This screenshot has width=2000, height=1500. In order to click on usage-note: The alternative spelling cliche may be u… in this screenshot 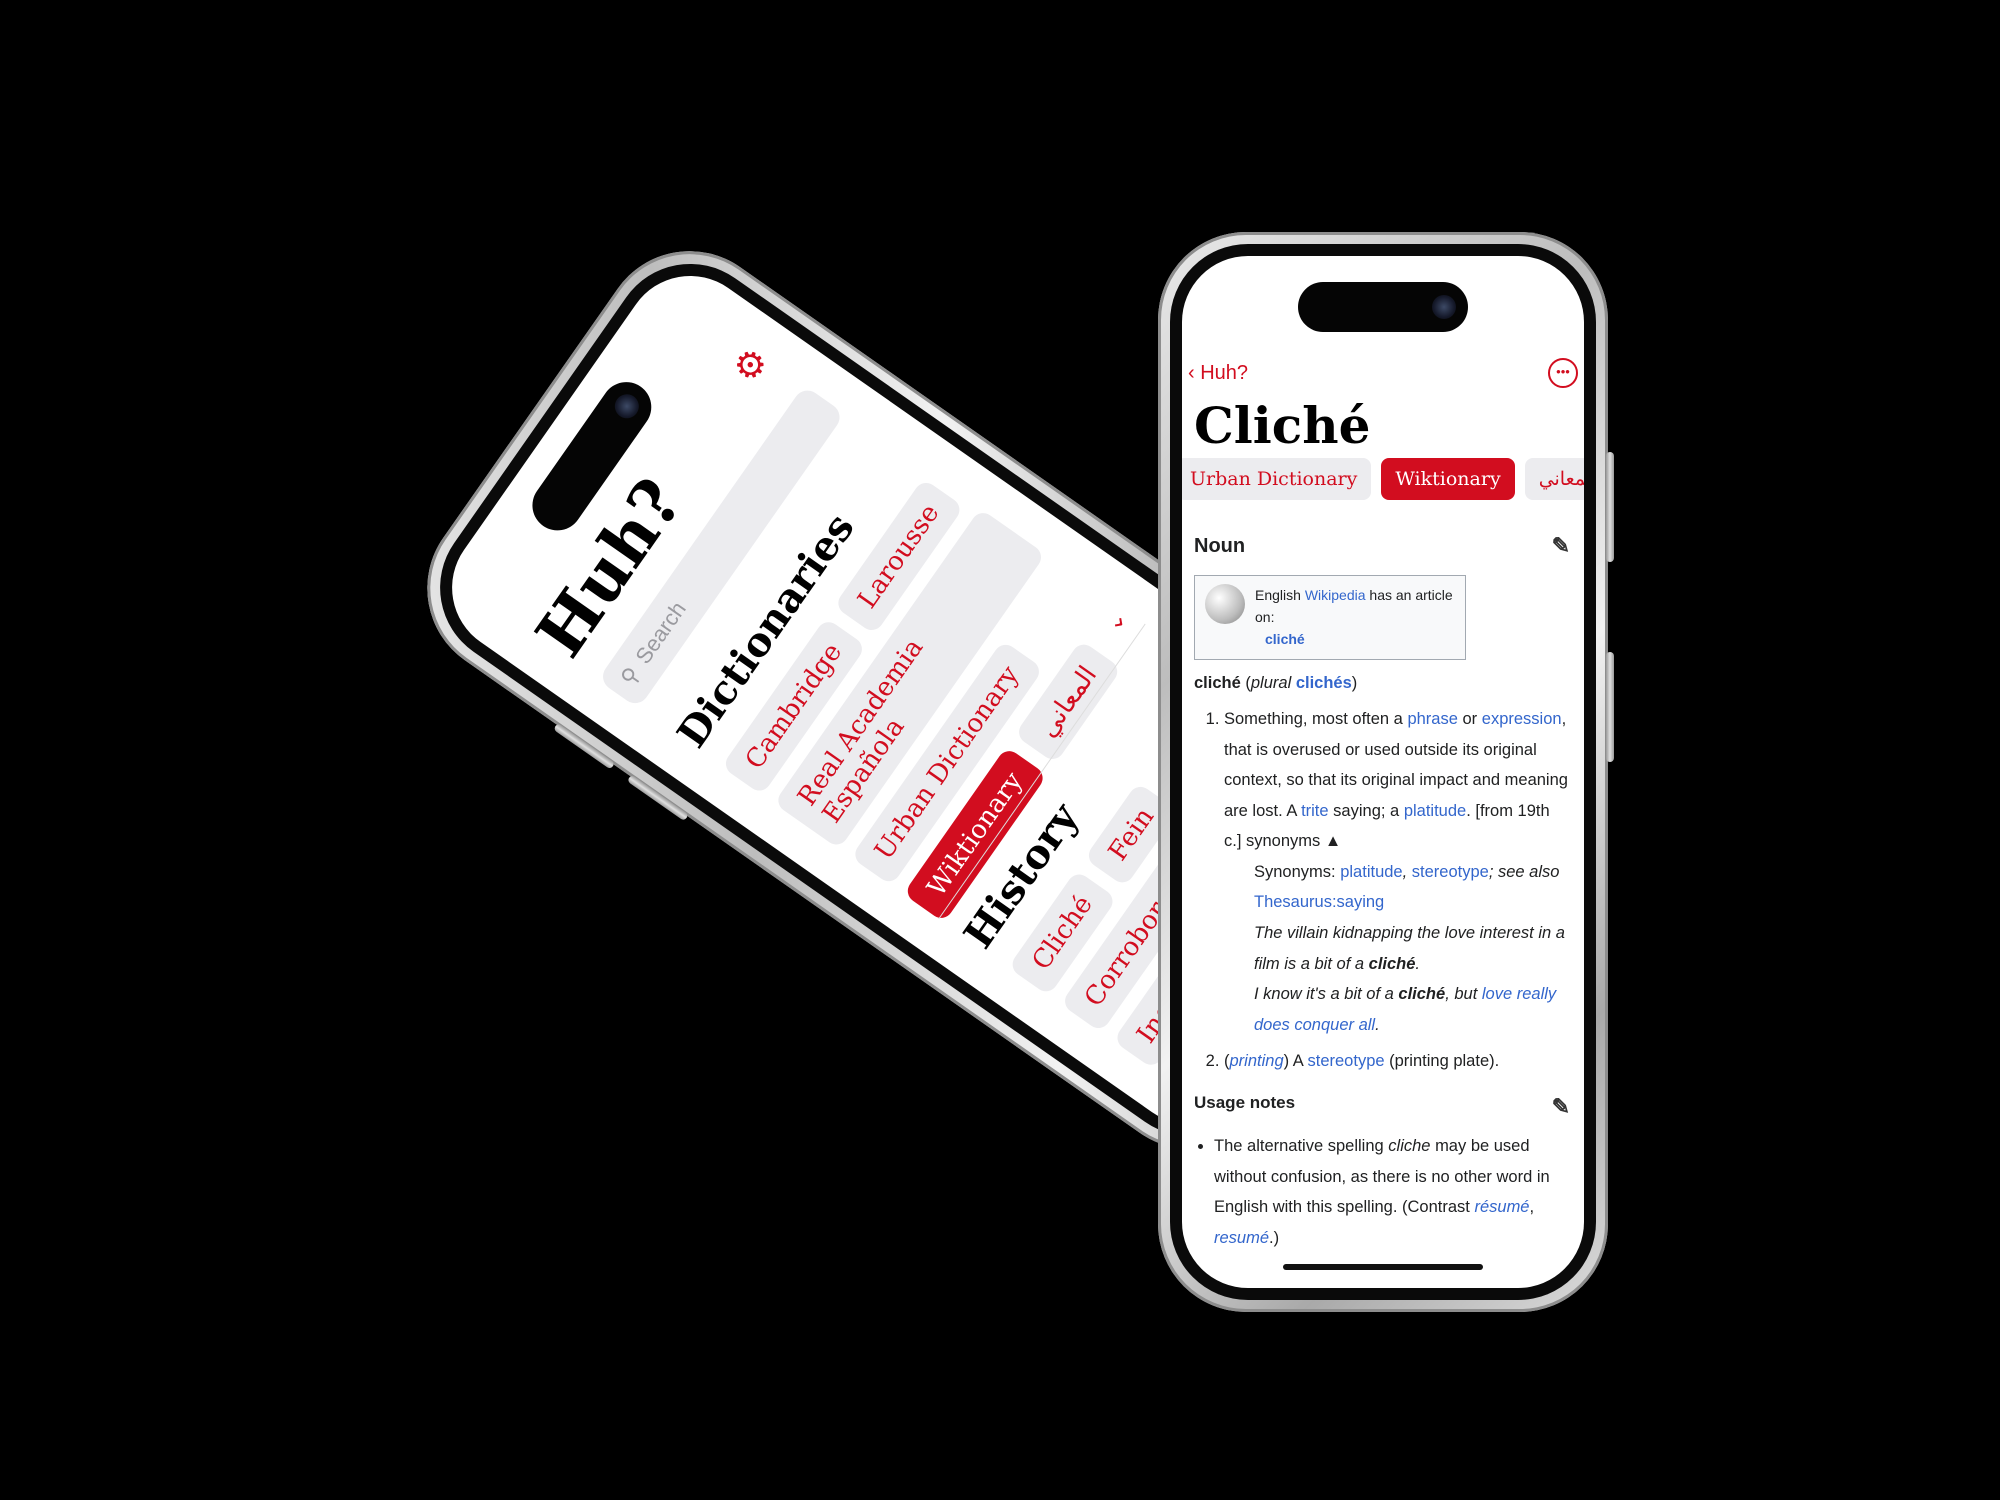, I will do `click(1392, 1192)`.